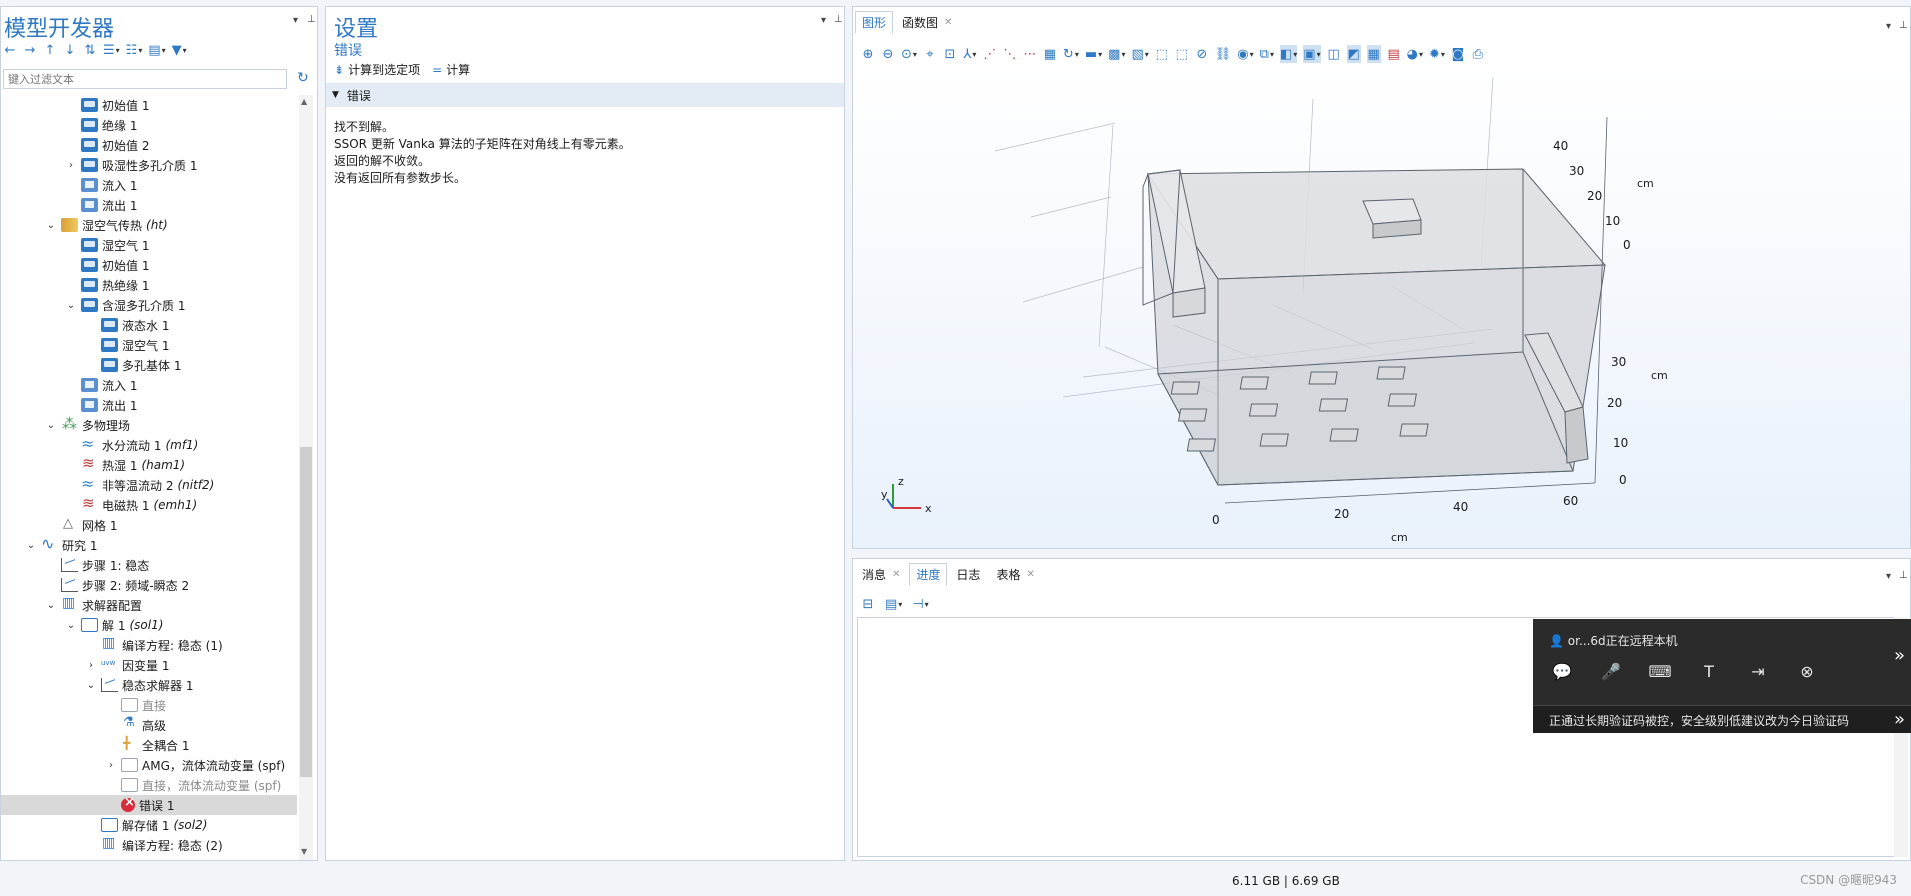  I want to click on tab-table: 表格 ✕, so click(1015, 574).